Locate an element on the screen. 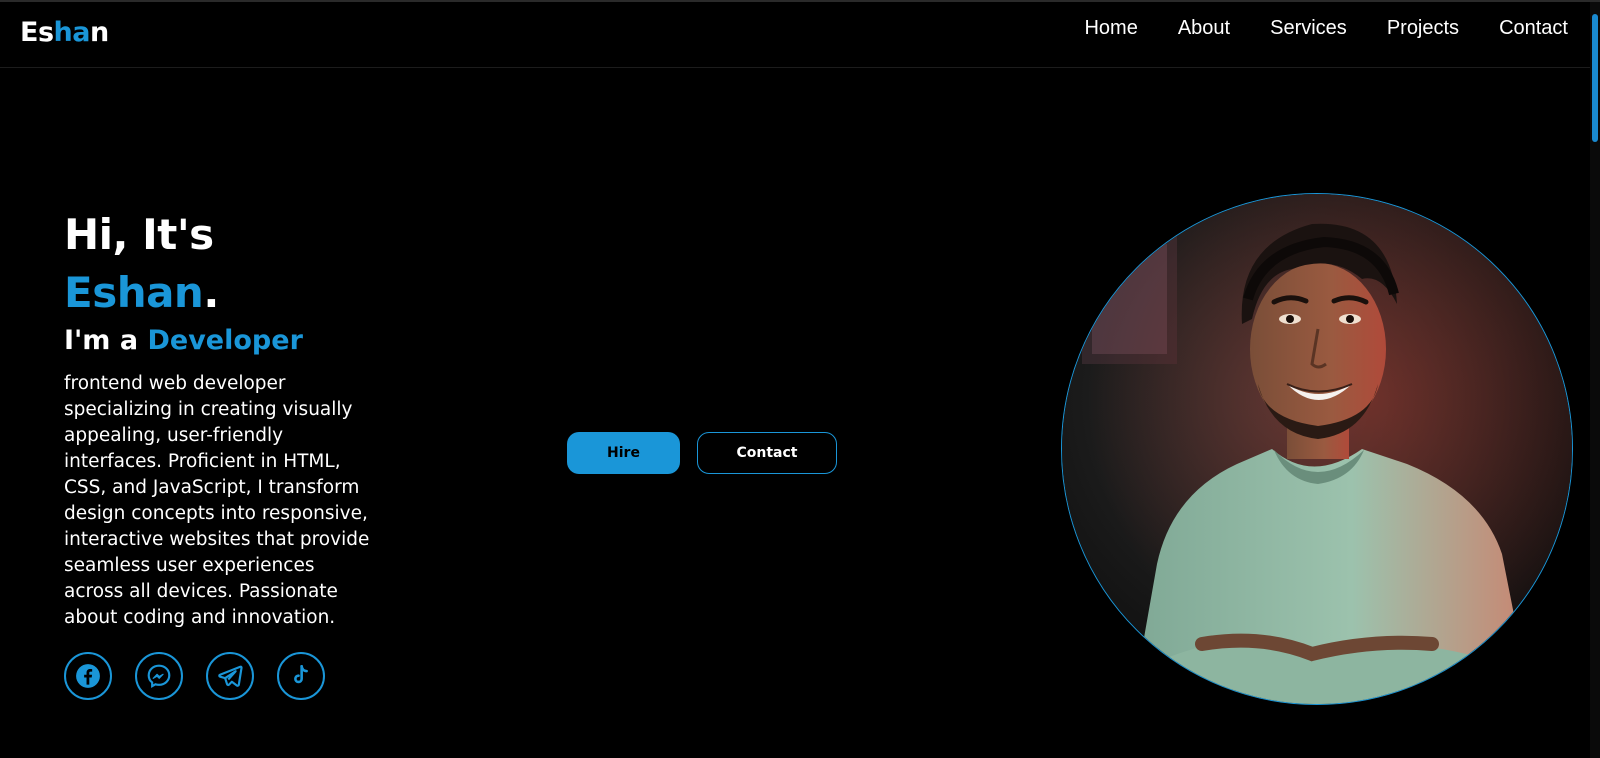 Image resolution: width=1600 pixels, height=758 pixels. nav-contact: Contact is located at coordinates (1533, 28).